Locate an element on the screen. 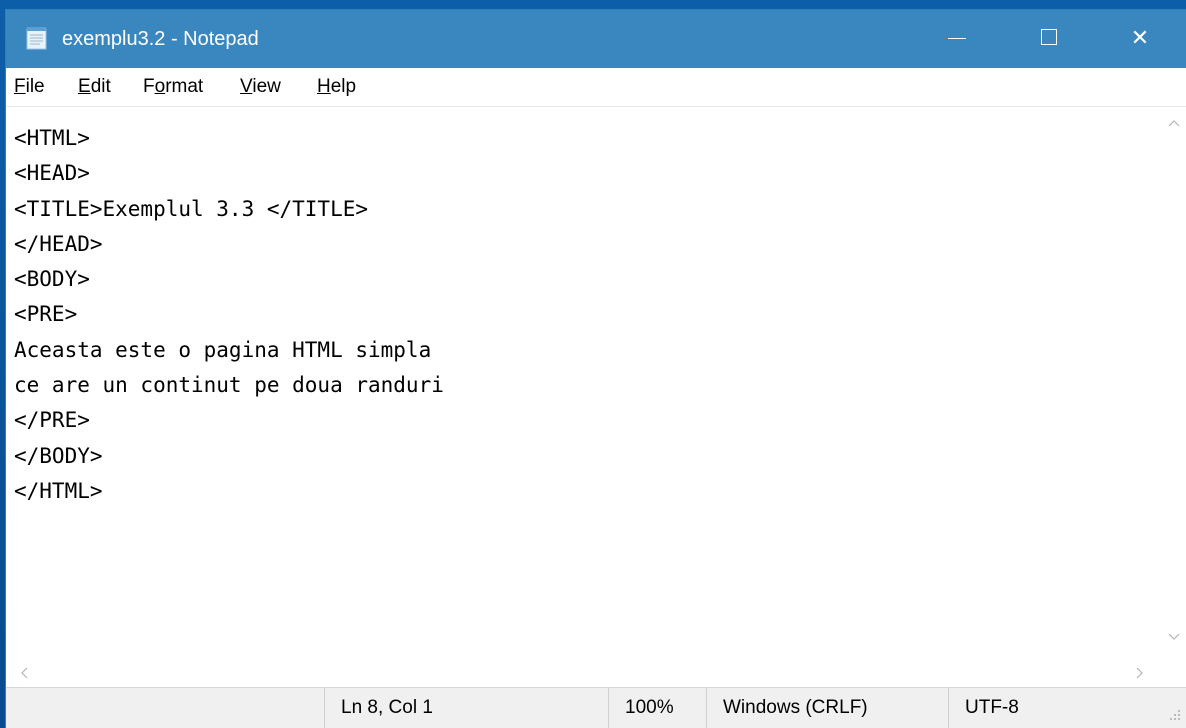  vertical-scrollbar is located at coordinates (1174, 381).